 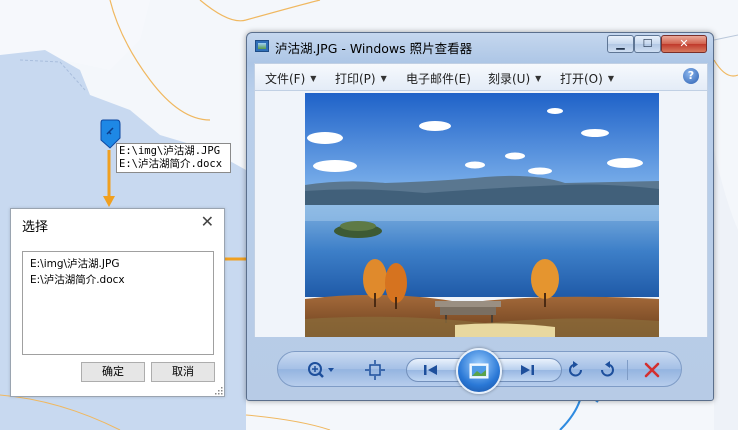 What do you see at coordinates (581, 79) in the screenshot?
I see `menu-open-label: 打开(O)` at bounding box center [581, 79].